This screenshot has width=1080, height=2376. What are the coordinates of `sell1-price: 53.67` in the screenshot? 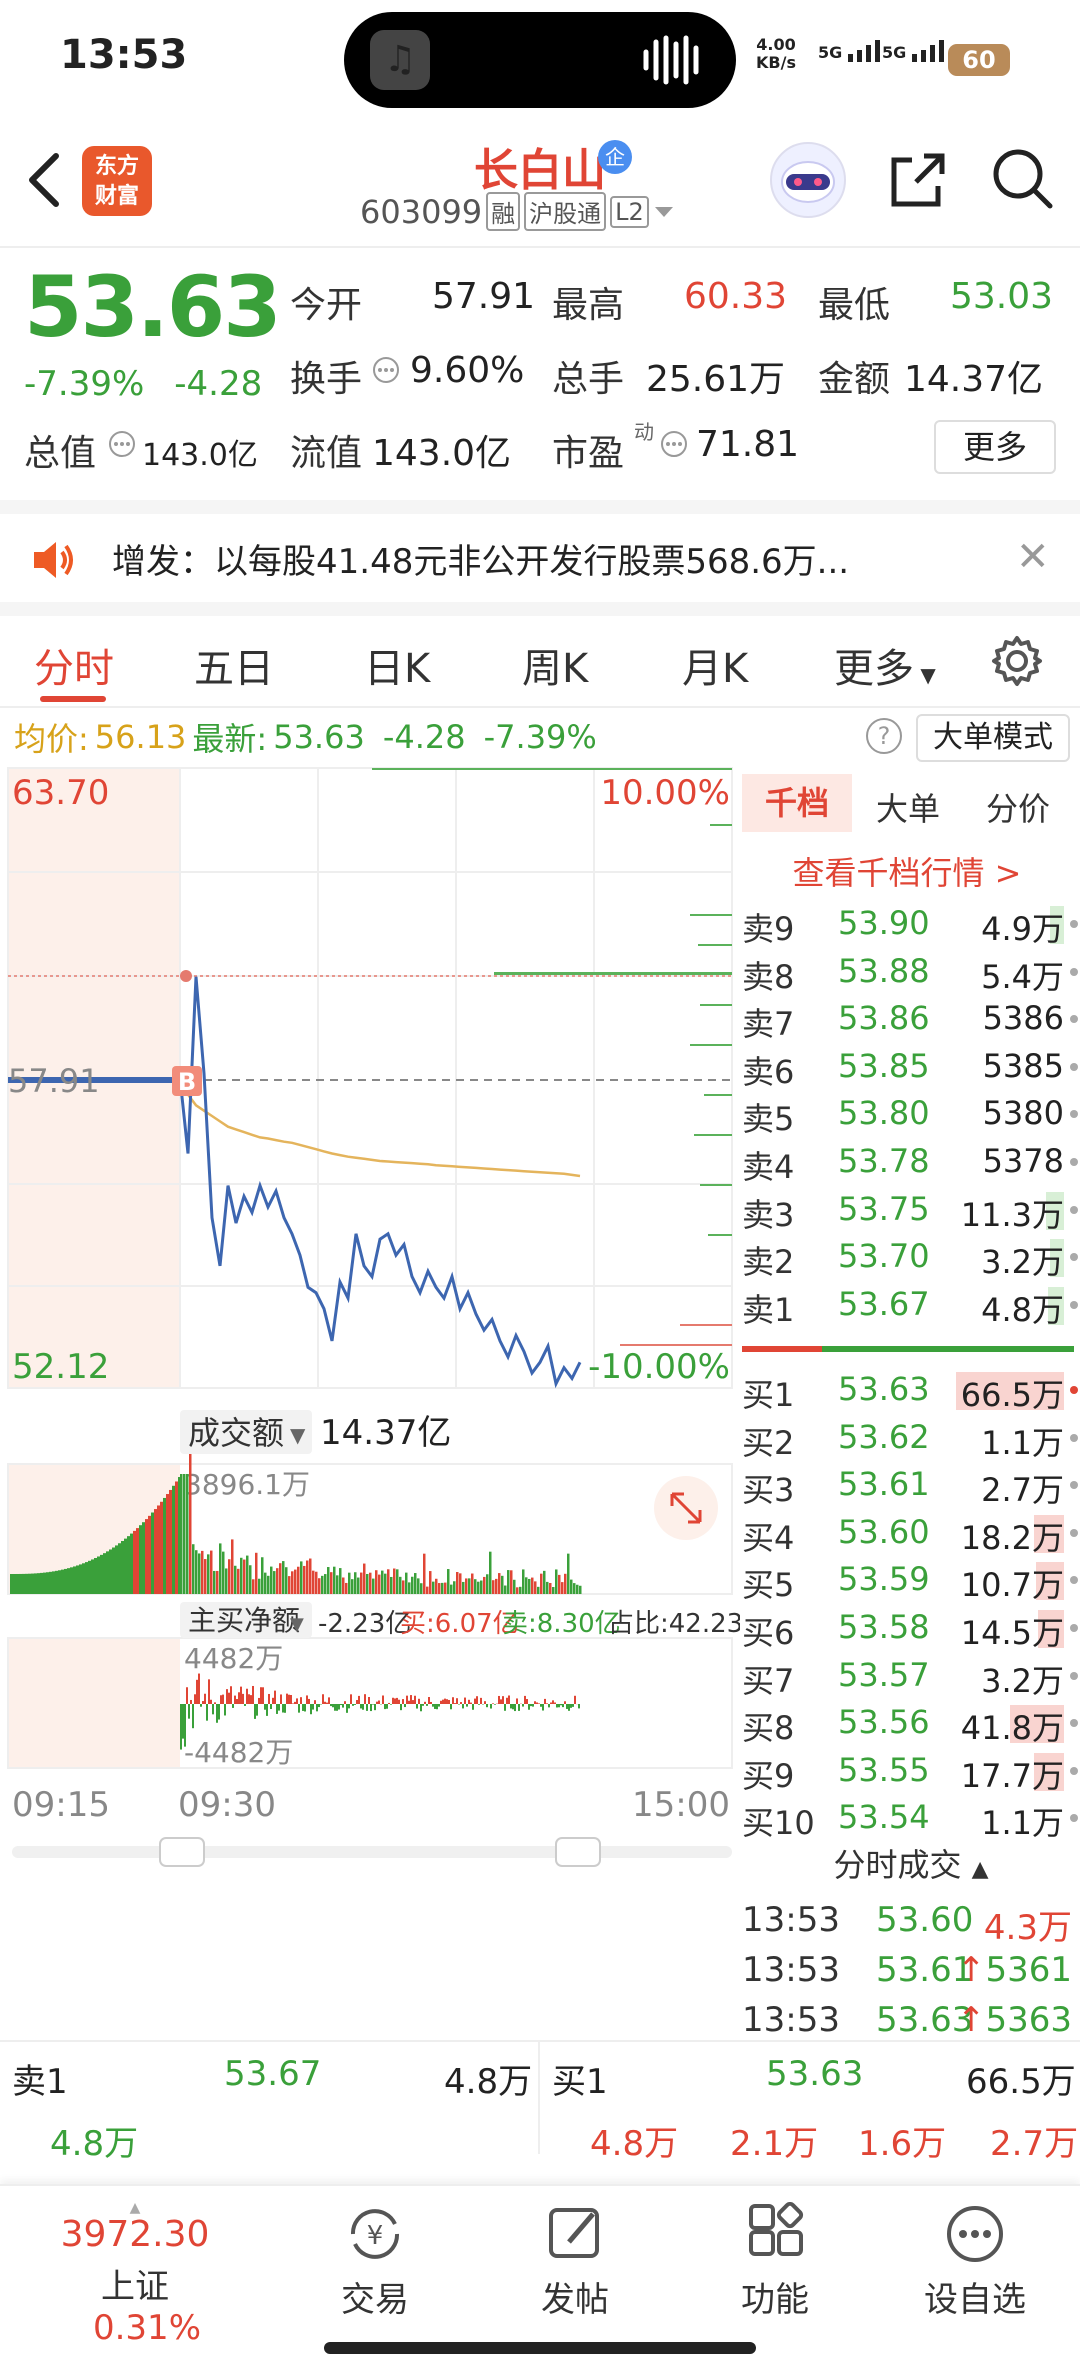 It's located at (273, 2074).